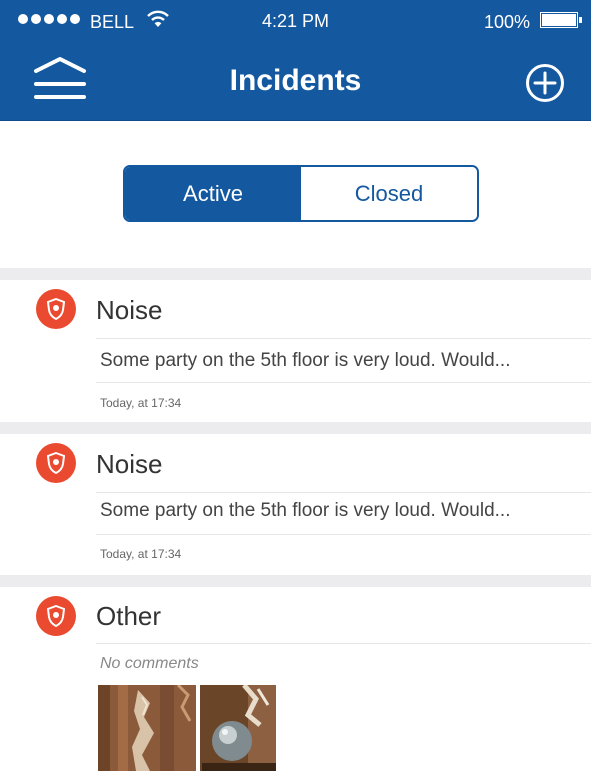  I want to click on tab-active: Active, so click(213, 193).